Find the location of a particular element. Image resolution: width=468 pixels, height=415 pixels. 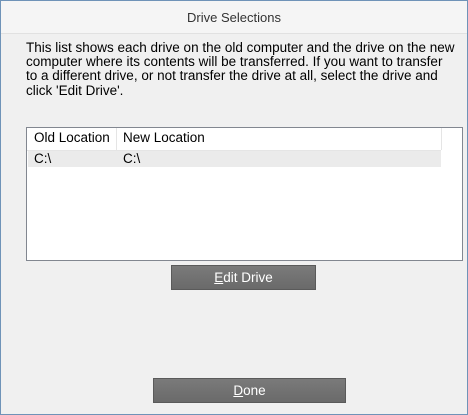

column-header-new-location: New Location is located at coordinates (279, 139).